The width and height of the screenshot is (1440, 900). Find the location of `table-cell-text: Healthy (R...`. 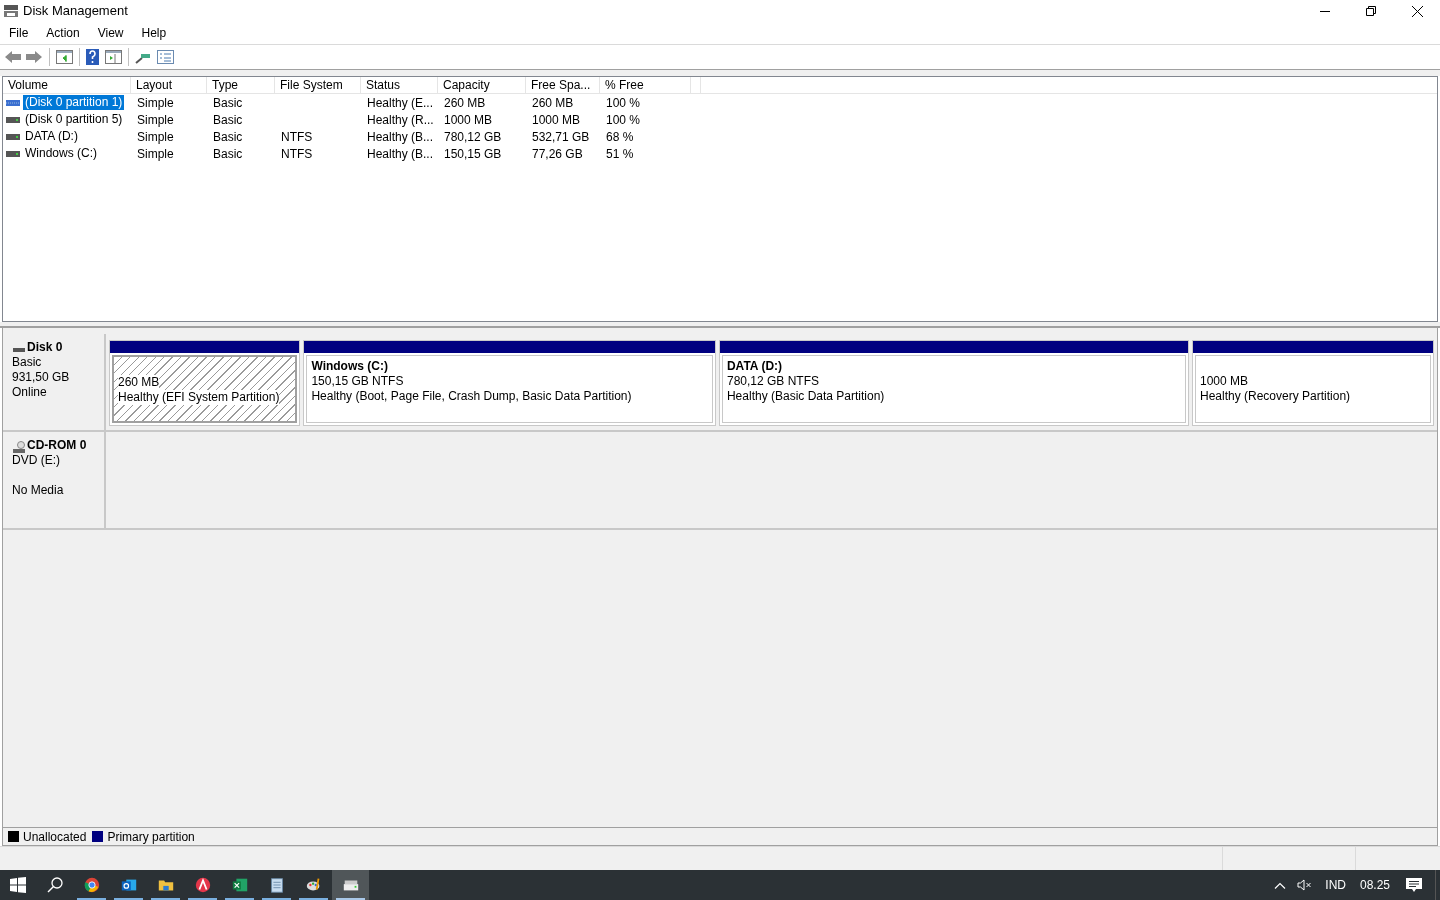

table-cell-text: Healthy (R... is located at coordinates (400, 120).